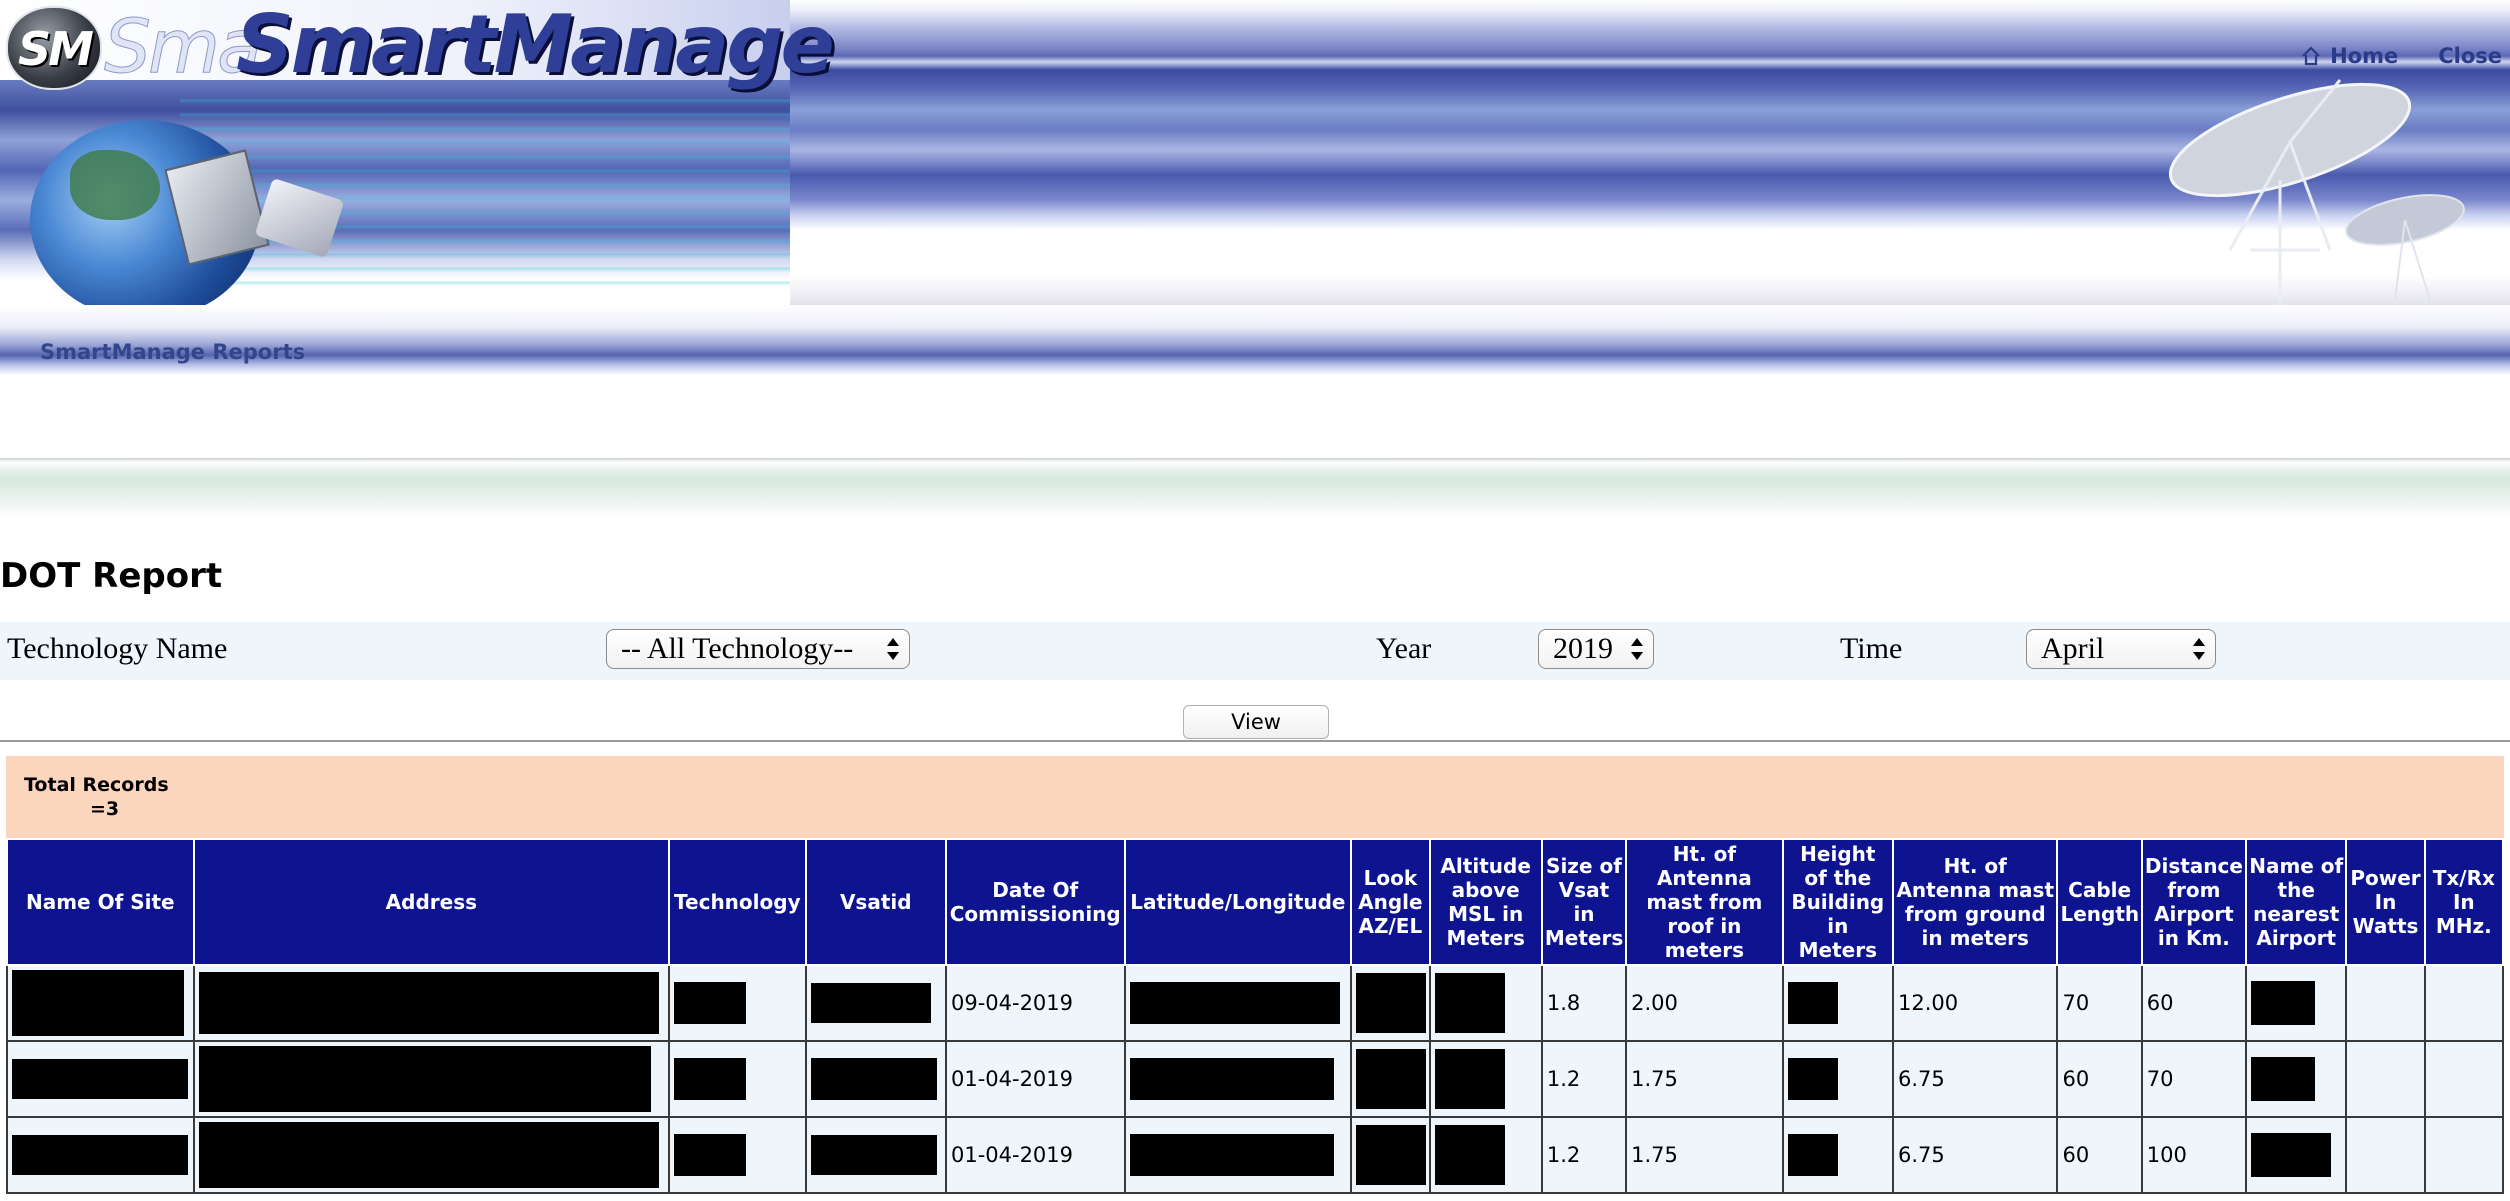 The image size is (2510, 1201). What do you see at coordinates (2385, 902) in the screenshot?
I see `col-header: Power In Watts` at bounding box center [2385, 902].